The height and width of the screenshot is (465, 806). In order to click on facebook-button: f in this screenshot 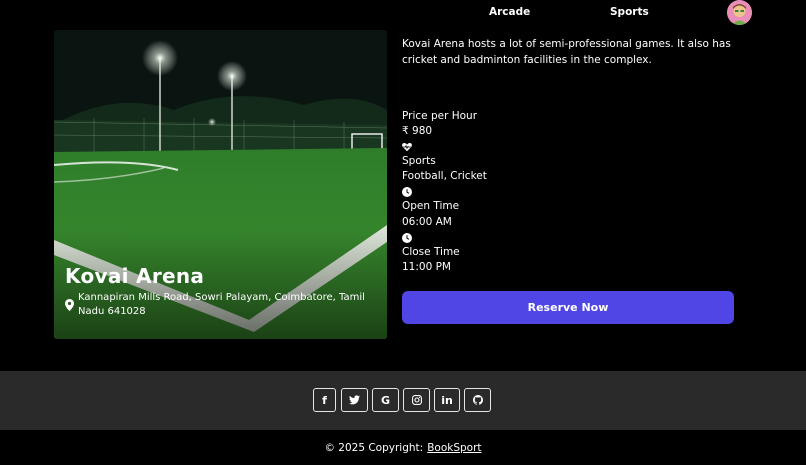, I will do `click(324, 400)`.